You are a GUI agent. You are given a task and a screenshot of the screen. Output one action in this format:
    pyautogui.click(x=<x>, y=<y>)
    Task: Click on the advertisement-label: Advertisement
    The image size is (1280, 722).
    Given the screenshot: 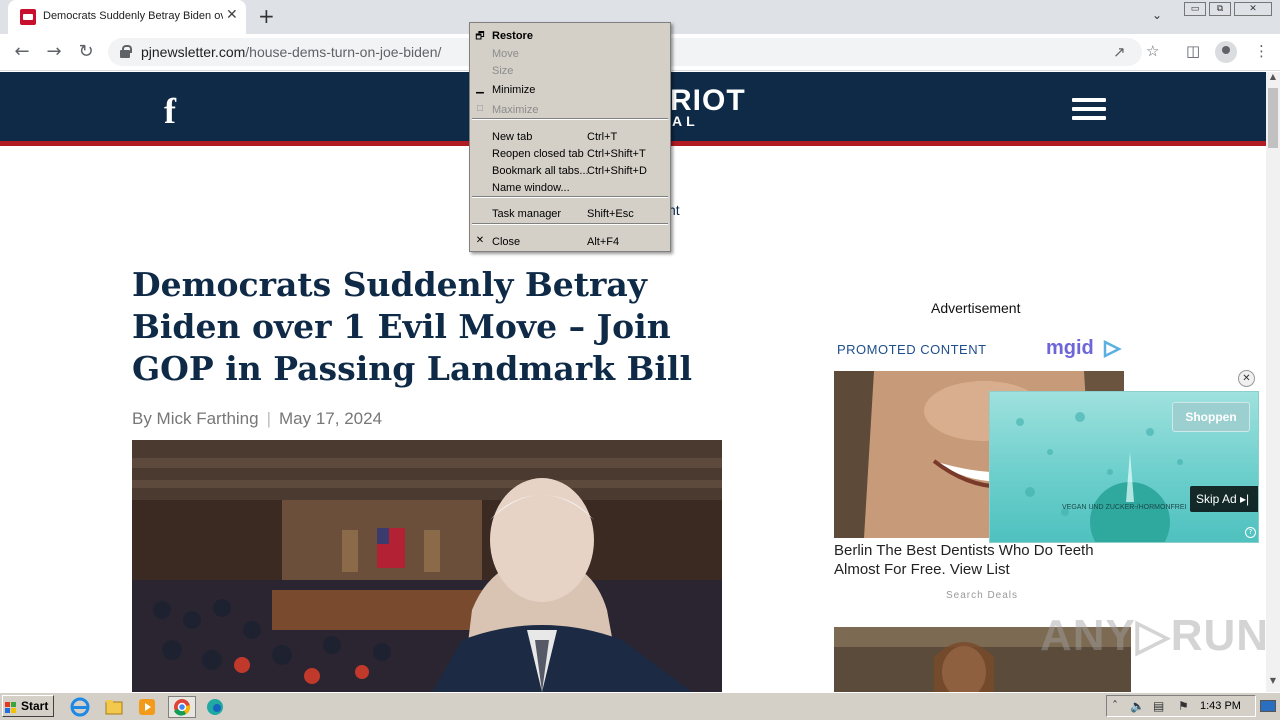 What is the action you would take?
    pyautogui.click(x=976, y=308)
    